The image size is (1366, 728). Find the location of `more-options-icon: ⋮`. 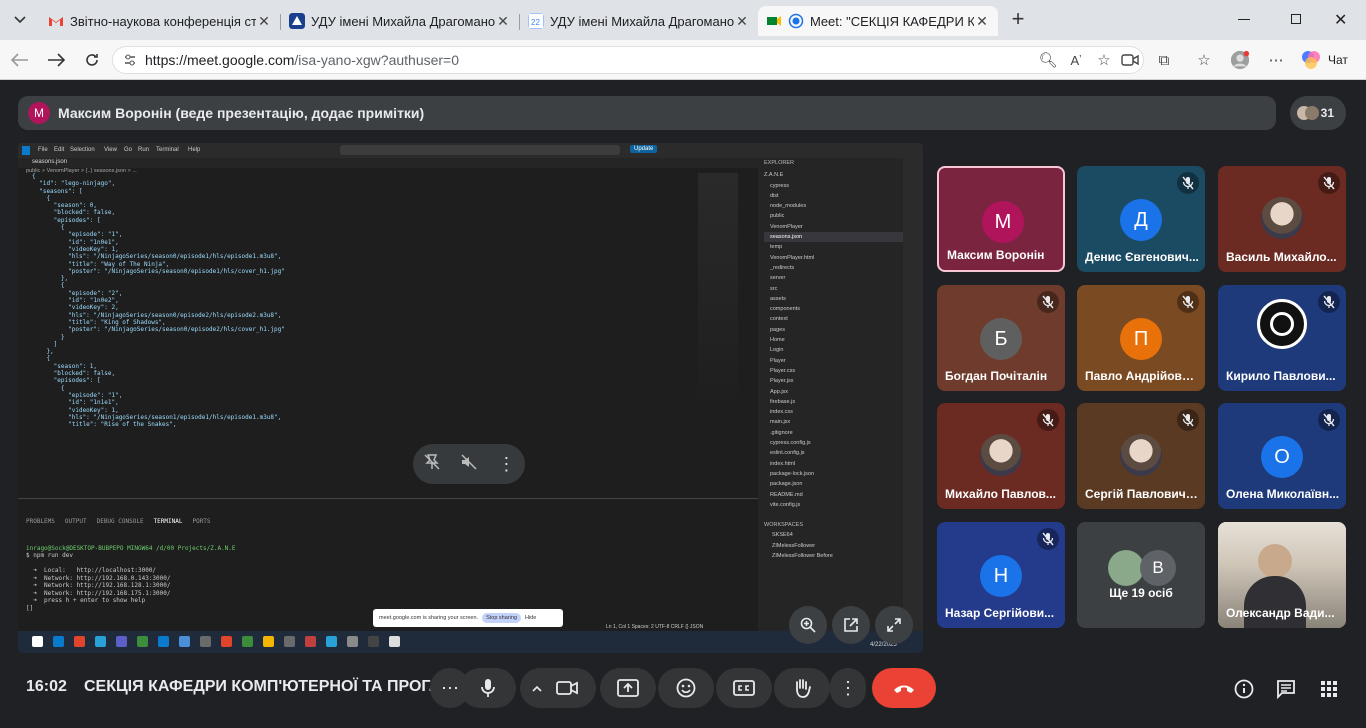

more-options-icon: ⋮ is located at coordinates (506, 464).